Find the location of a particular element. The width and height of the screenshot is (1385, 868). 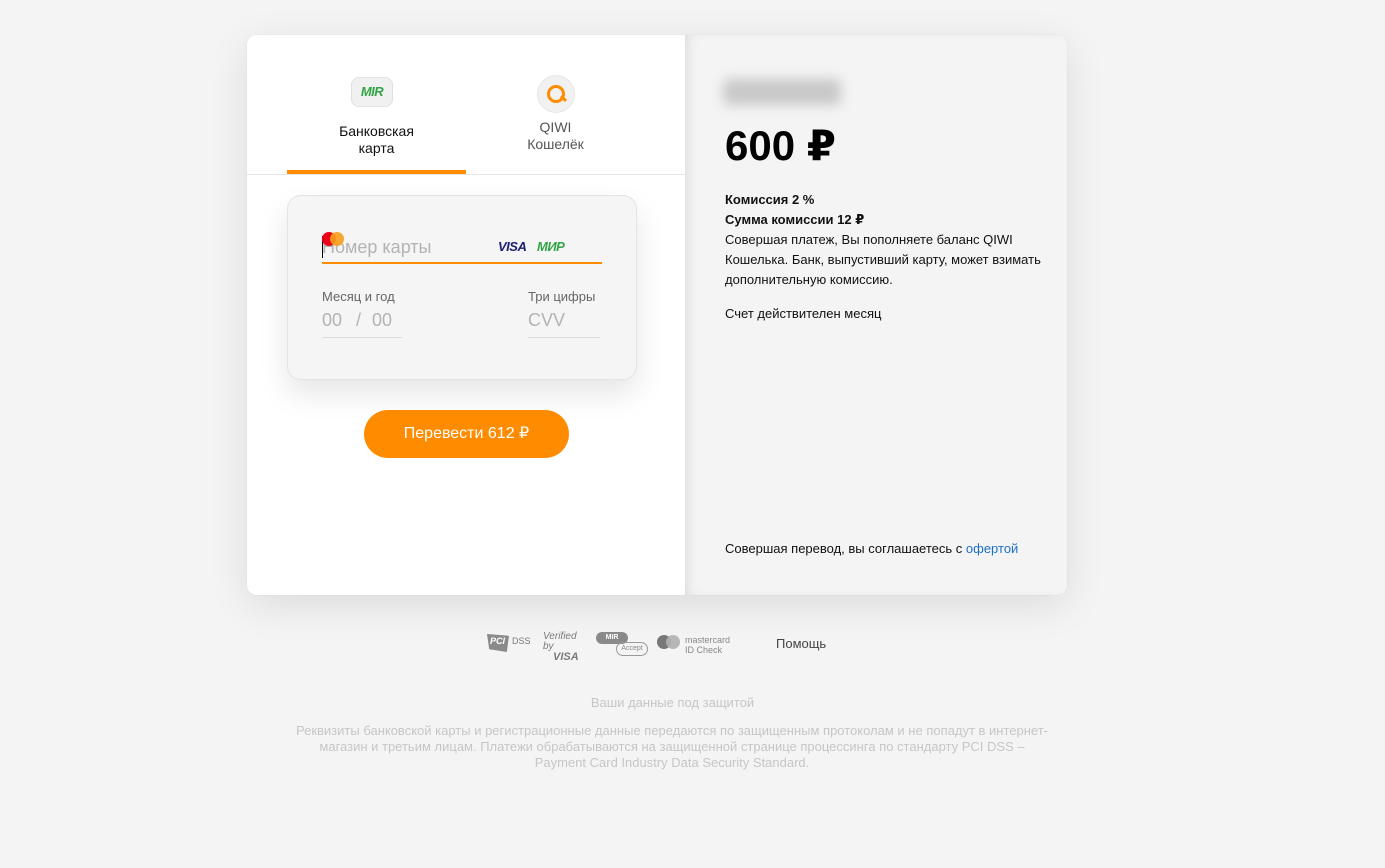

mir-card-icon: MIR is located at coordinates (372, 92).